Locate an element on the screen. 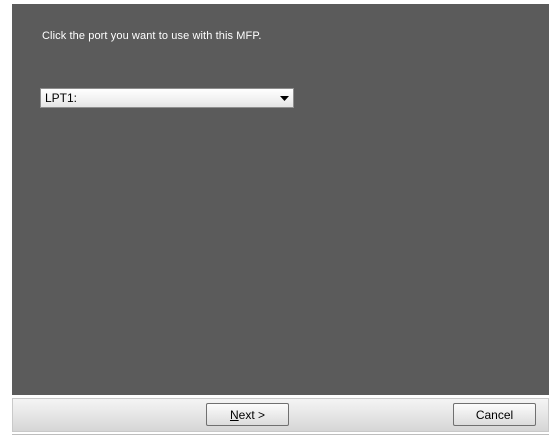 This screenshot has height=444, width=557. next-button-mnemonic: N is located at coordinates (234, 414).